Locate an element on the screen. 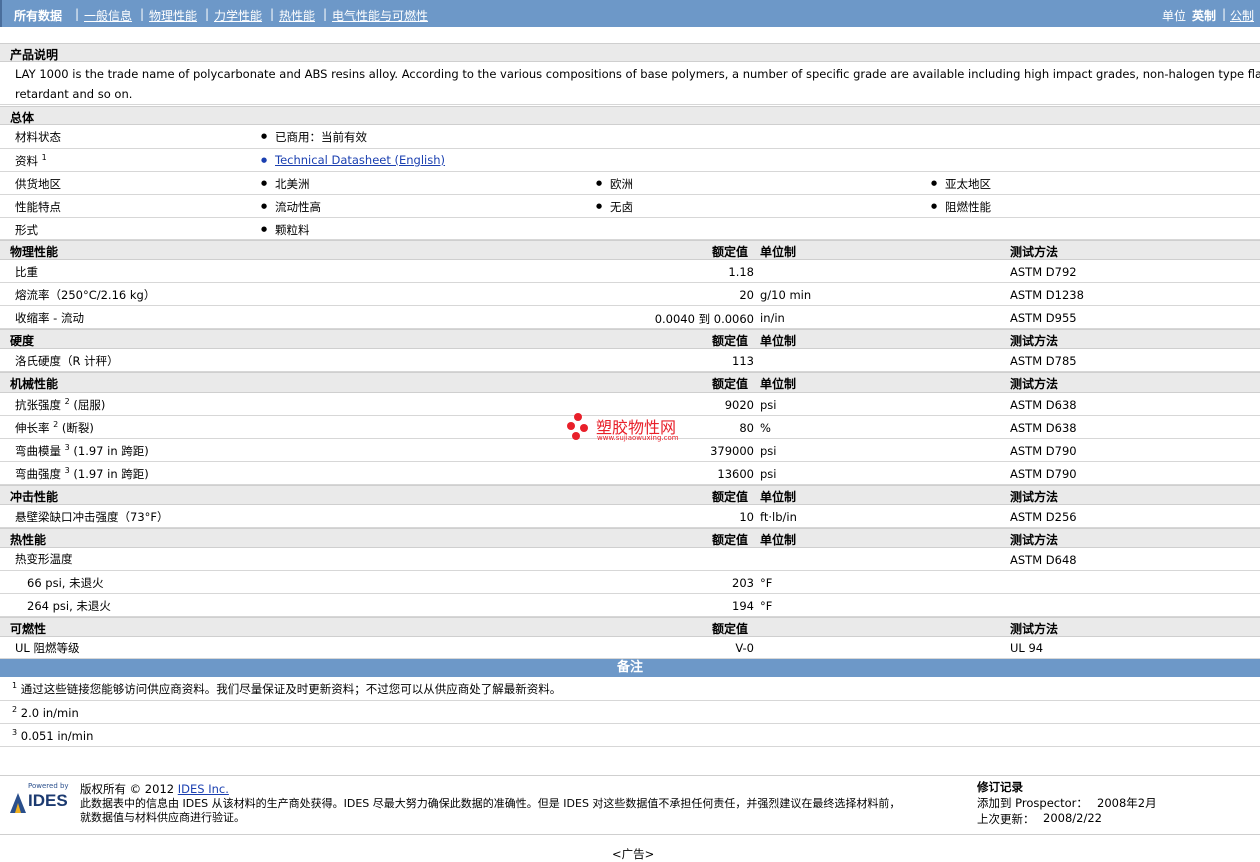  table-row: 收缩率 - 流动 0.0040 到 0.0060 in/in ASTM D955 is located at coordinates (630, 317).